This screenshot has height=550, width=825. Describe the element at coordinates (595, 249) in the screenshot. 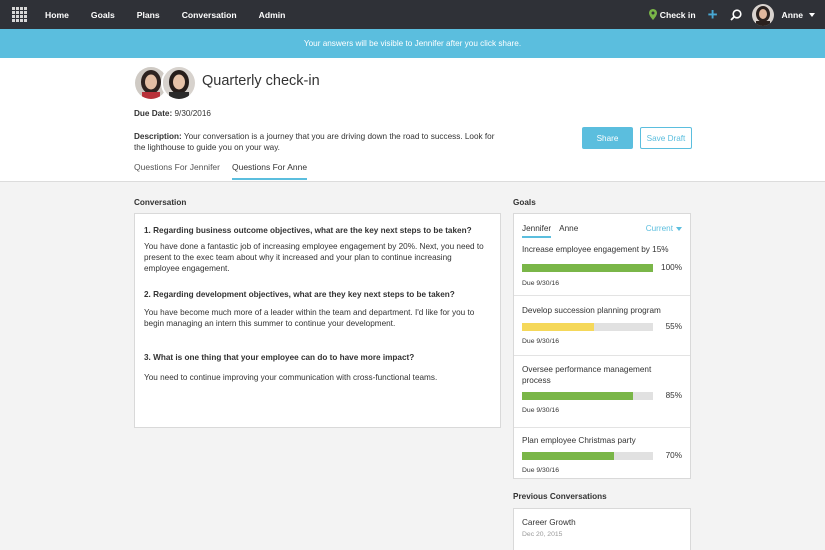

I see `goal-title: Increase employee engagement by 15%` at that location.